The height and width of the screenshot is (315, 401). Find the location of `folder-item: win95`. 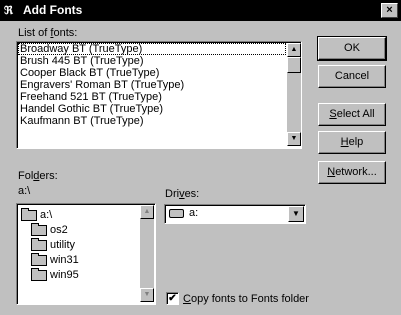

folder-item: win95 is located at coordinates (55, 274).